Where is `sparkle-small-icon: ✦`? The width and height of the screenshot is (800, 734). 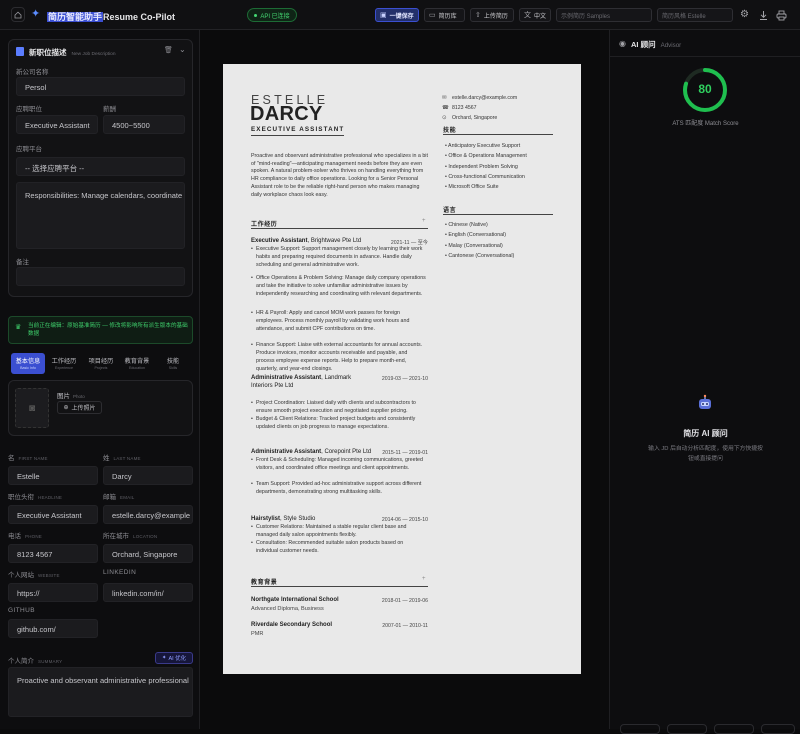
sparkle-small-icon: ✦ is located at coordinates (164, 658).